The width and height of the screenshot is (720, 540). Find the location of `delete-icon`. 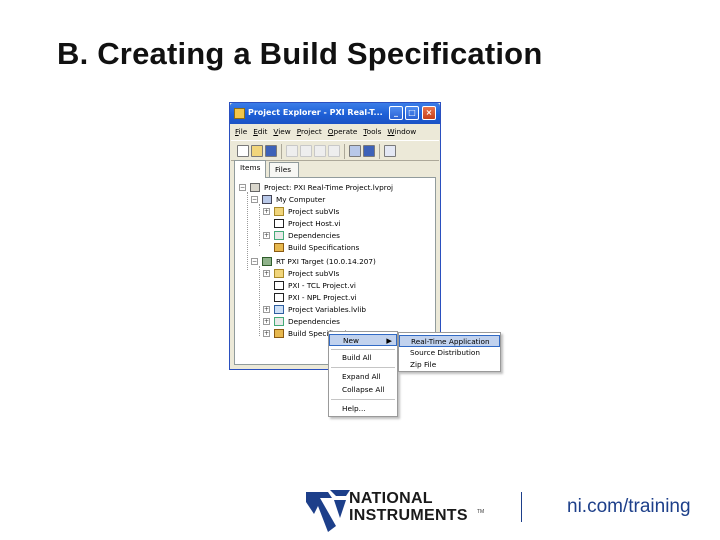

delete-icon is located at coordinates (334, 151).